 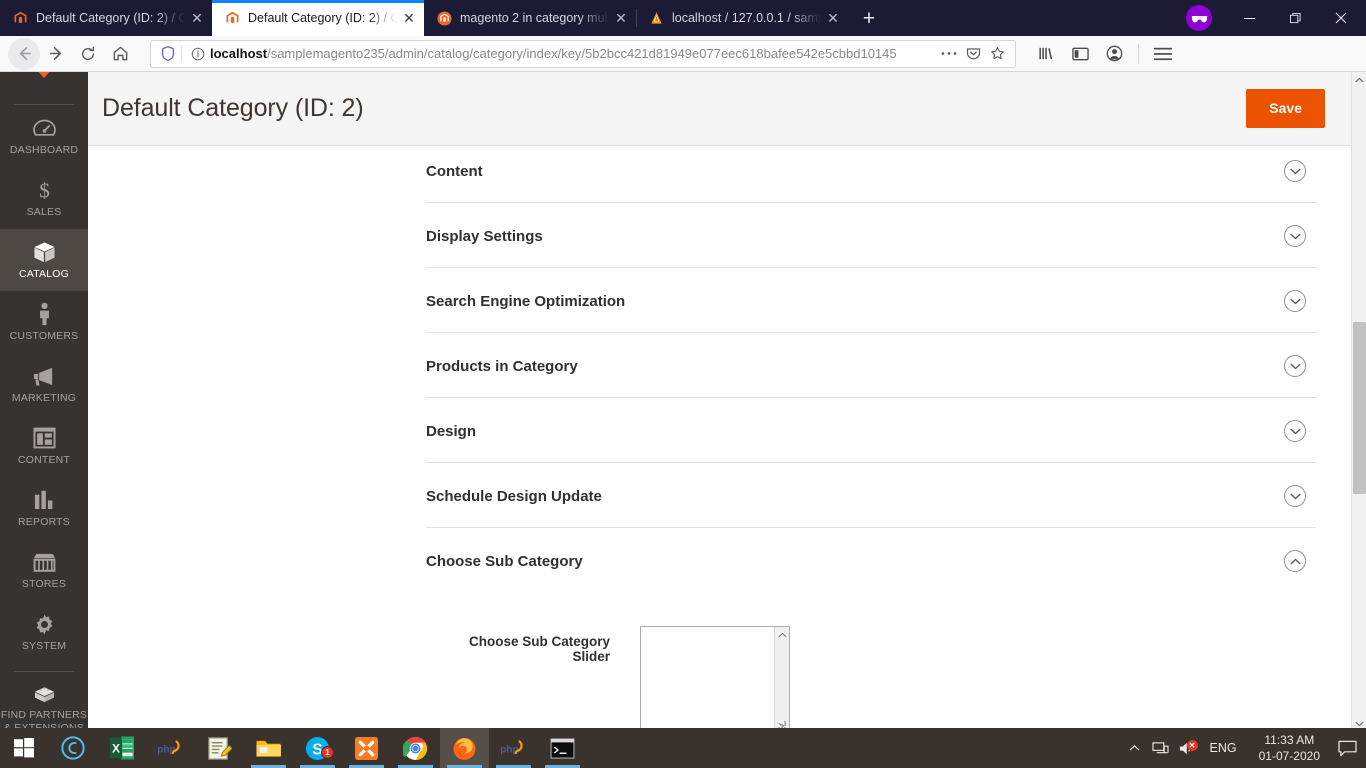 What do you see at coordinates (536, 18) in the screenshot?
I see `browser-tab-title: magento 2 in category multi se` at bounding box center [536, 18].